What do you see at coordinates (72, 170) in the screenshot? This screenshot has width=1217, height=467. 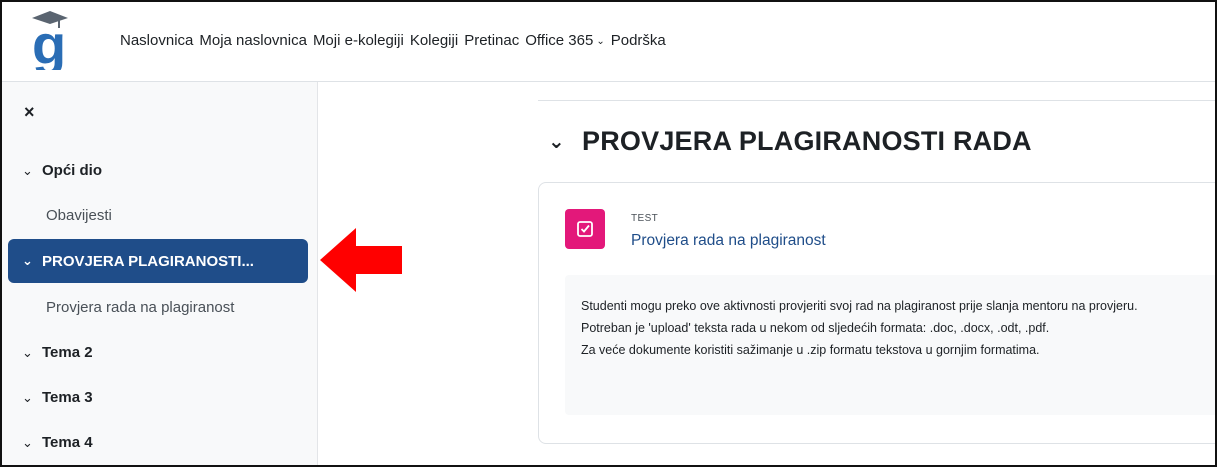 I see `course-section-label: Opći dio` at bounding box center [72, 170].